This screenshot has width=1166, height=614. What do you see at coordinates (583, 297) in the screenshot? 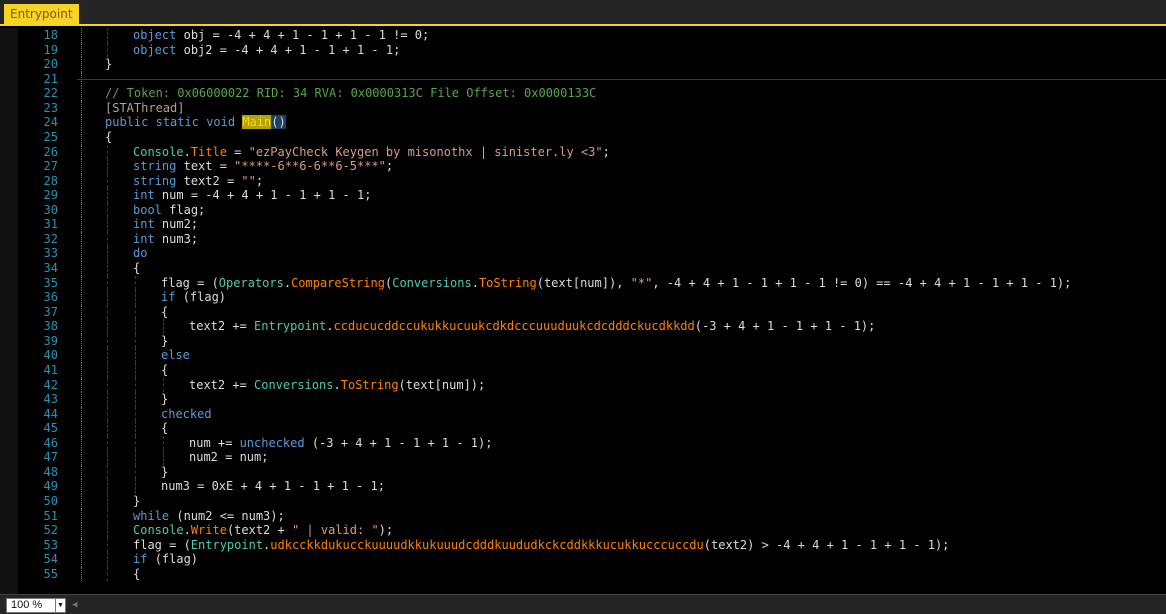
I see `code-line: 36 if (flag)` at bounding box center [583, 297].